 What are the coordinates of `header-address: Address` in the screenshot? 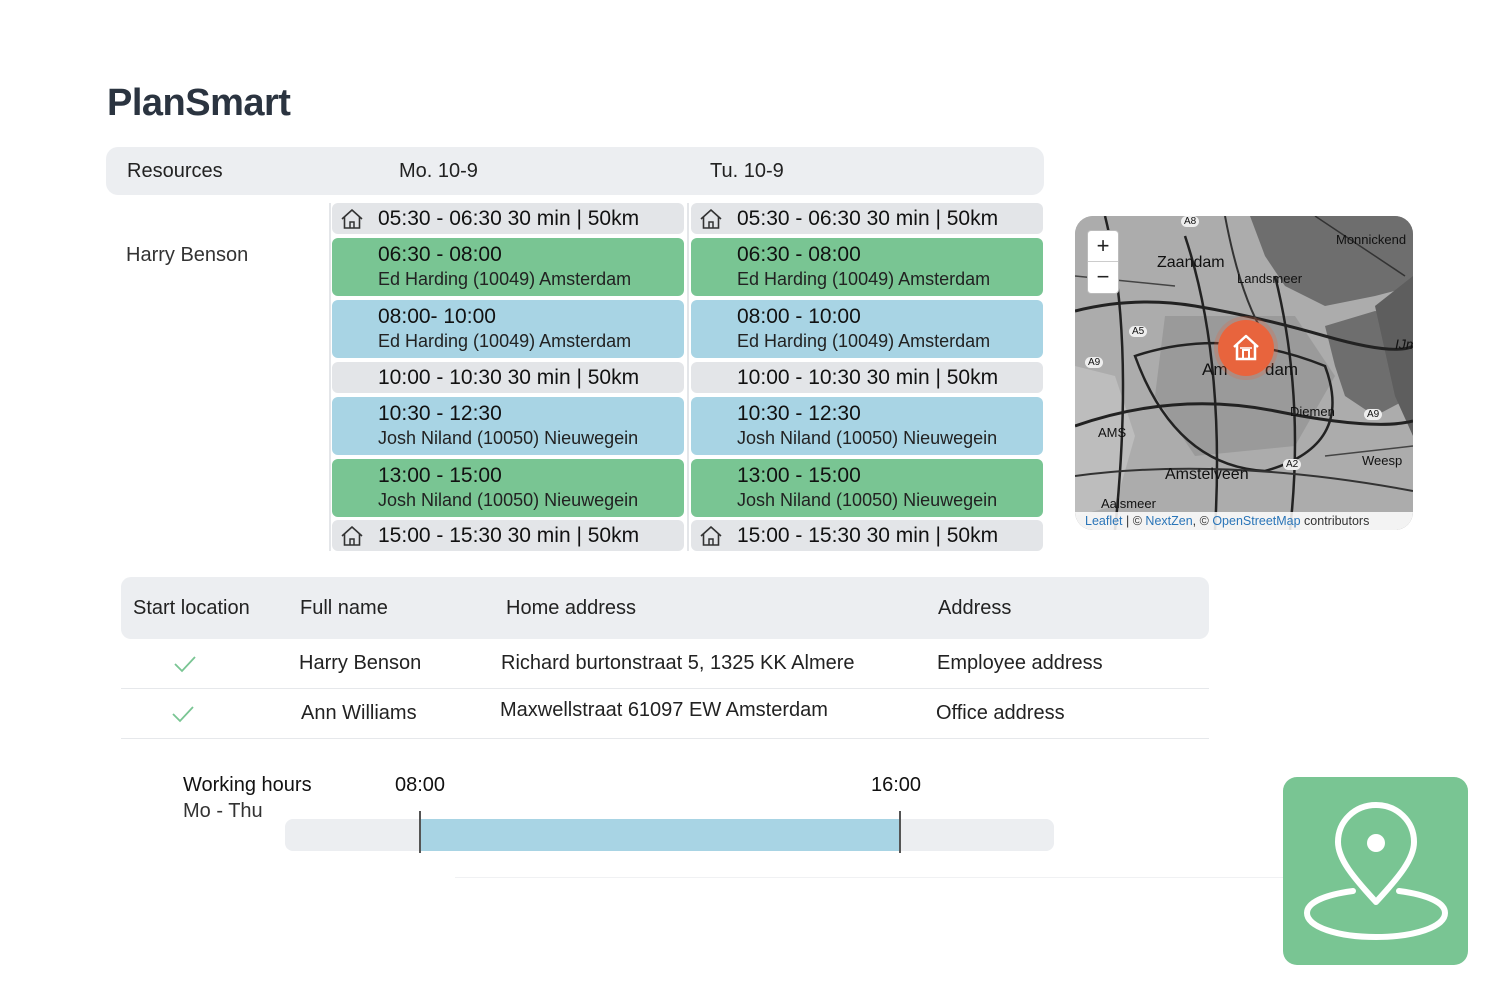 It's located at (974, 608).